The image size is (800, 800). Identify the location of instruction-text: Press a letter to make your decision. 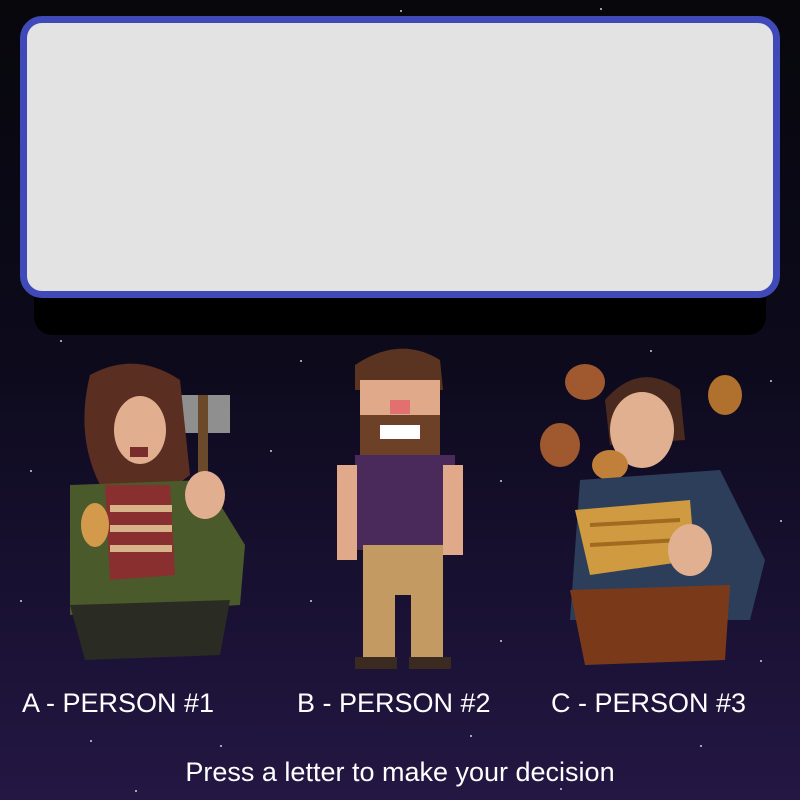
(400, 772).